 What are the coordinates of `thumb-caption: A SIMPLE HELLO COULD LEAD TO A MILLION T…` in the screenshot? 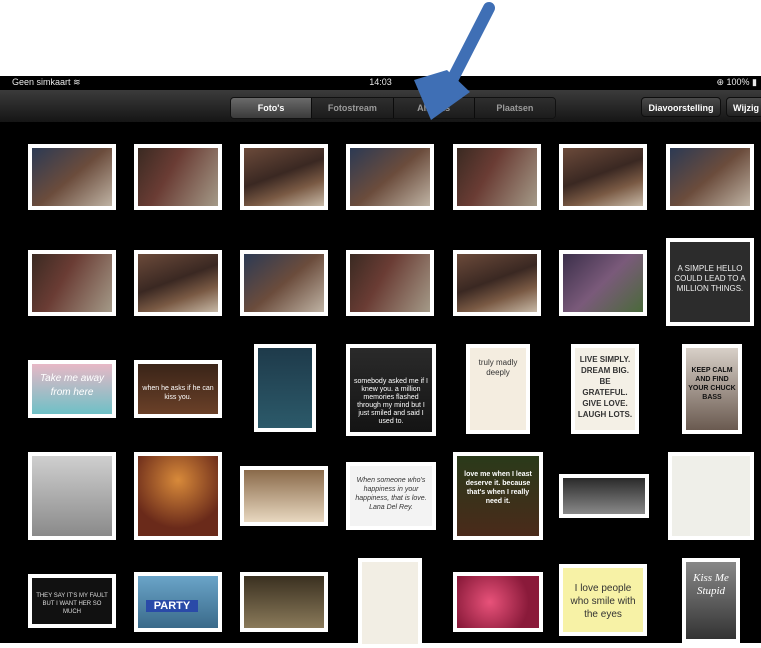 It's located at (710, 278).